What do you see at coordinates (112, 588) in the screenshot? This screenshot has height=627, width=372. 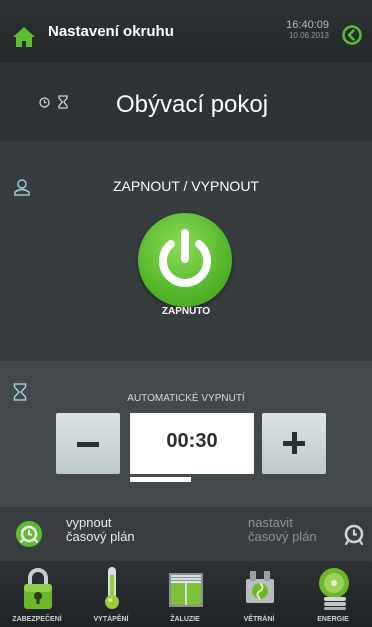 I see `thermometer-icon` at bounding box center [112, 588].